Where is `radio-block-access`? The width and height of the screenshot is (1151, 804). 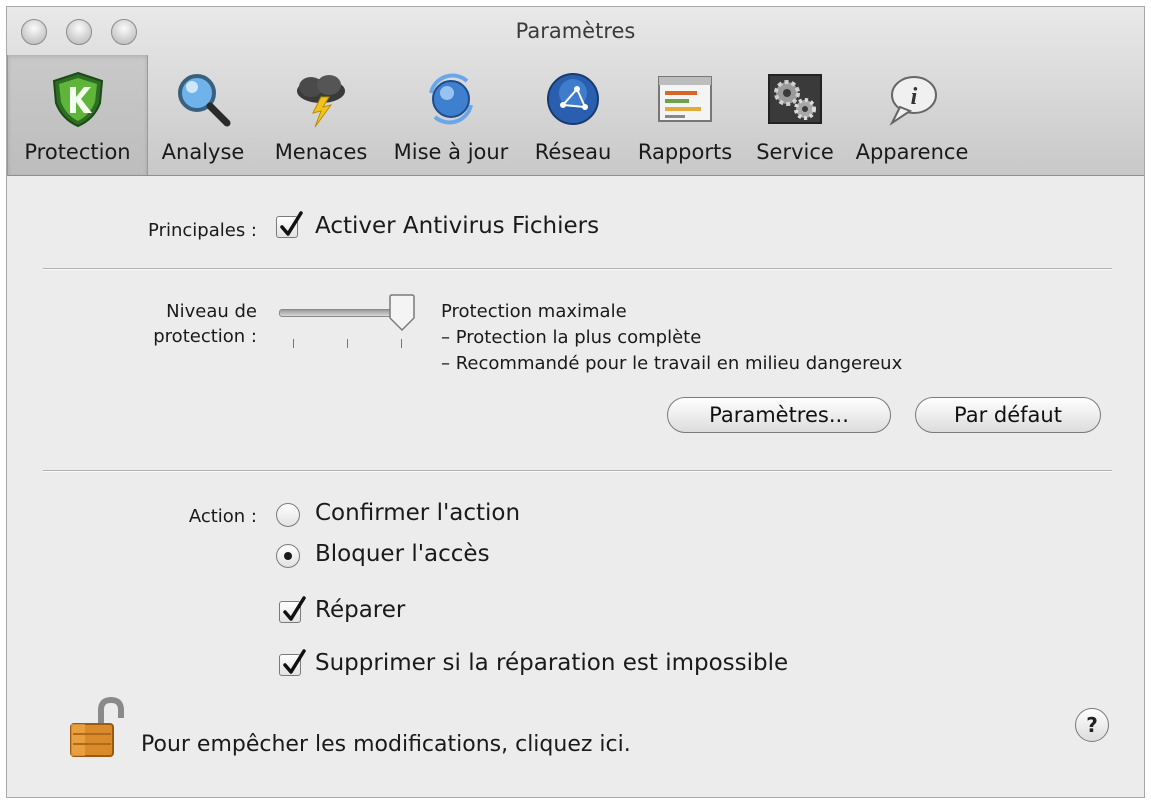 radio-block-access is located at coordinates (288, 556).